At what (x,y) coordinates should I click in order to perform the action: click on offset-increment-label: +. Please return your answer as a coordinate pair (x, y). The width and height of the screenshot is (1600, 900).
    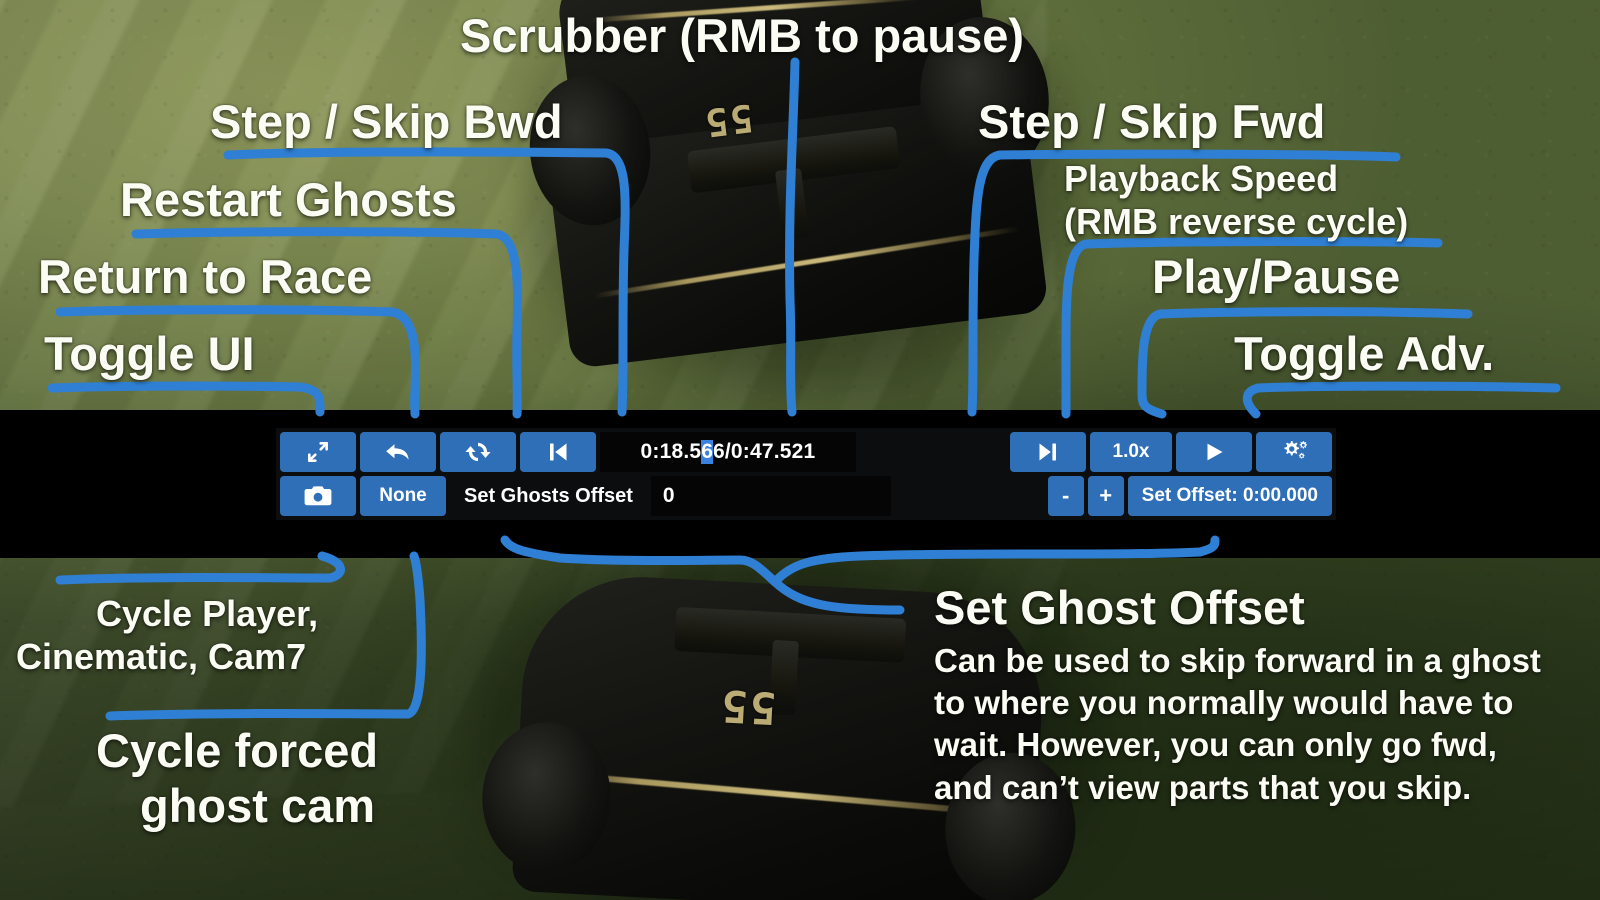
    Looking at the image, I should click on (1106, 495).